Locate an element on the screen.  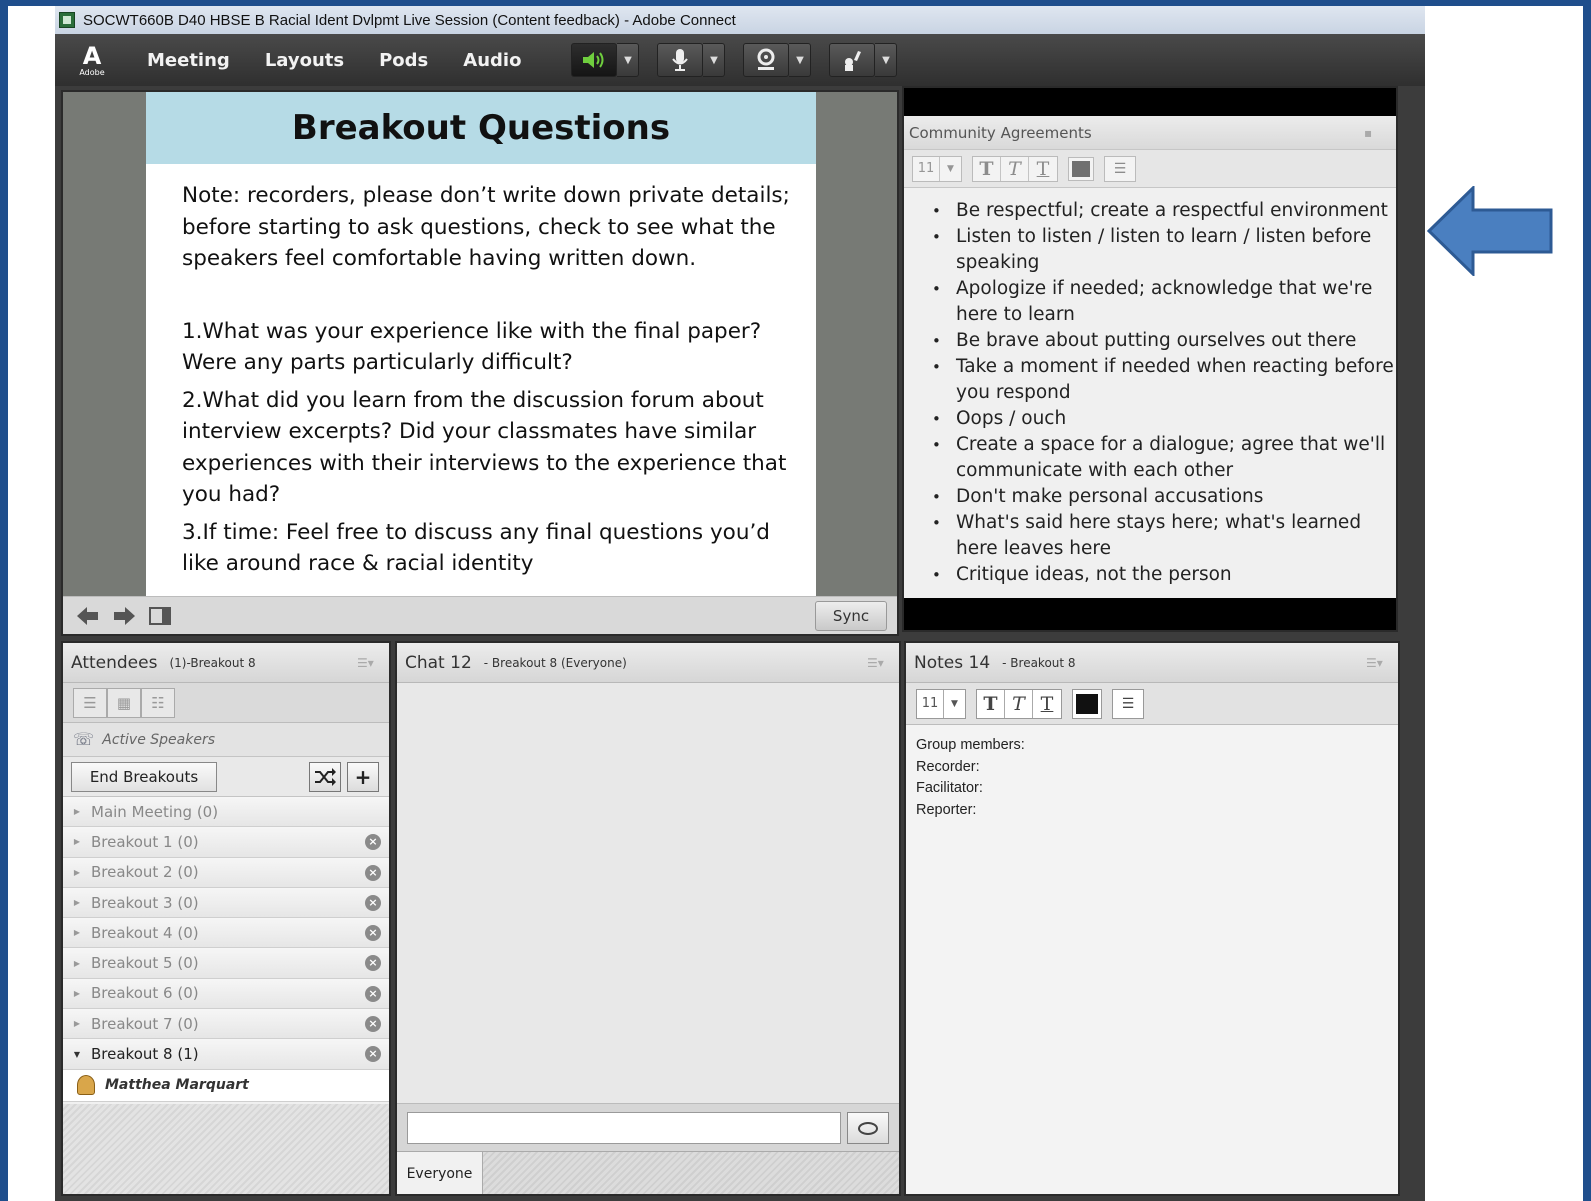
pod-menu-icon: ▪ is located at coordinates (1375, 133).